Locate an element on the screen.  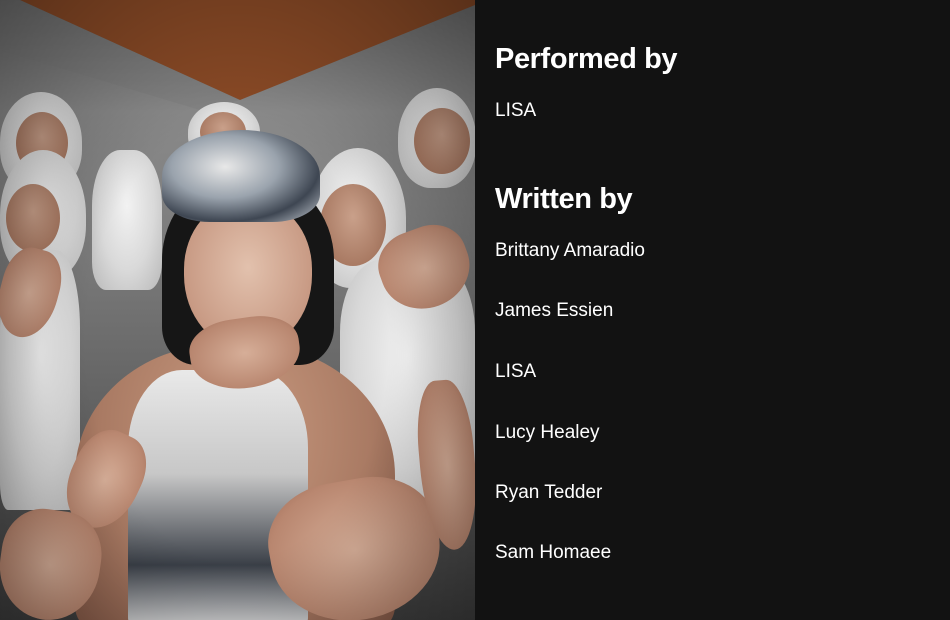
credit-writer: Ryan Tedder is located at coordinates (548, 493).